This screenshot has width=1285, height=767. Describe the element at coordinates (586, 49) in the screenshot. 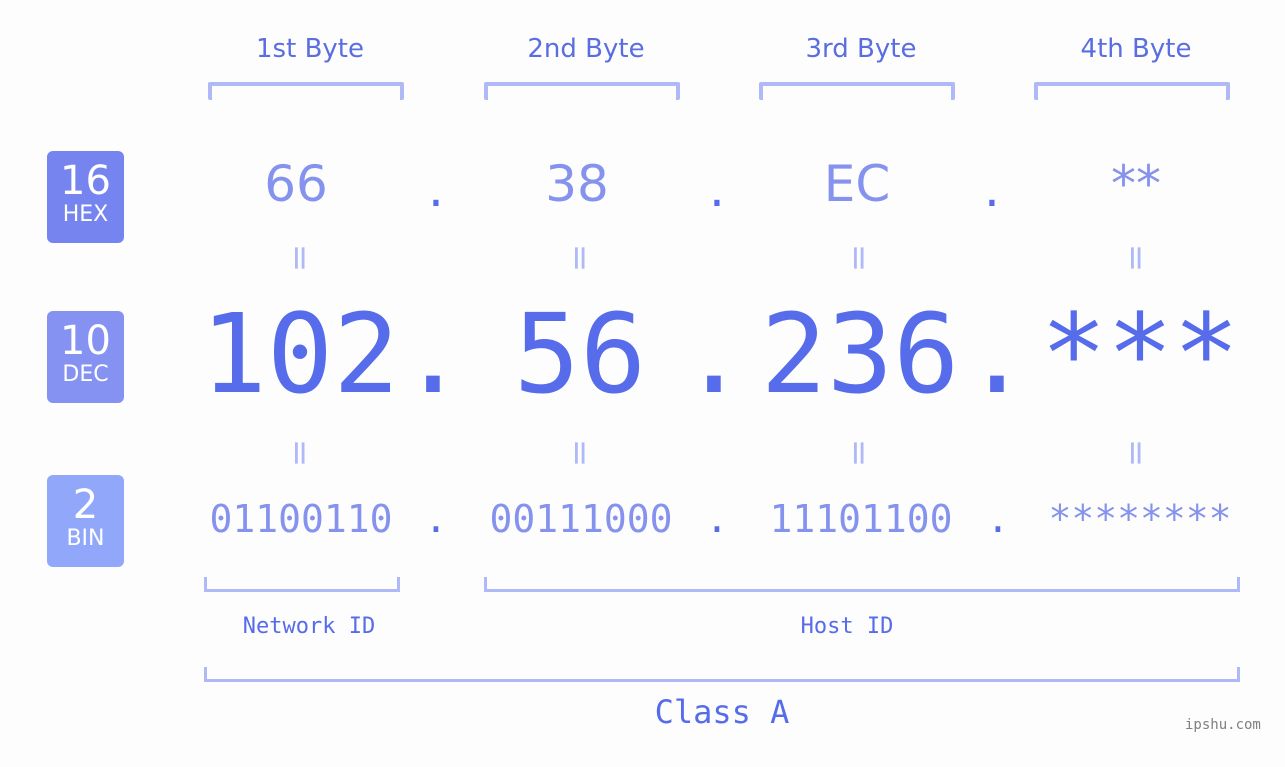

I see `byte-header-2: 2nd Byte` at that location.